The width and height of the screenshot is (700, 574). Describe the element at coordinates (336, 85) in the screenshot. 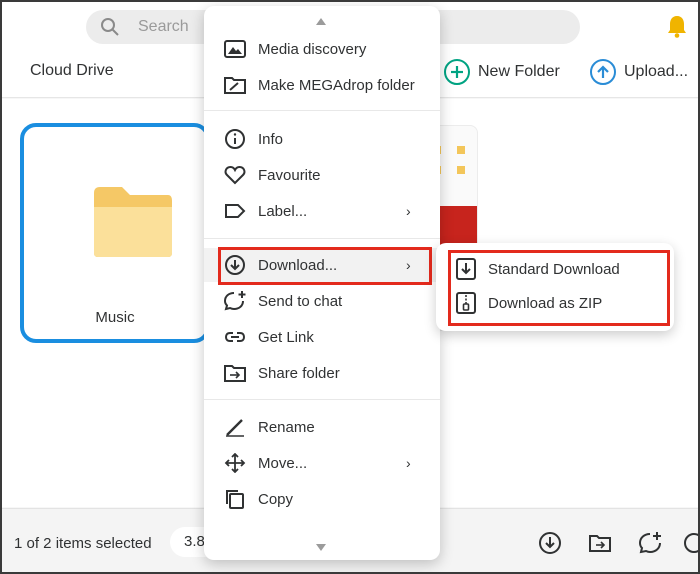

I see `menu-item-label: Make MEGAdrop folder` at that location.